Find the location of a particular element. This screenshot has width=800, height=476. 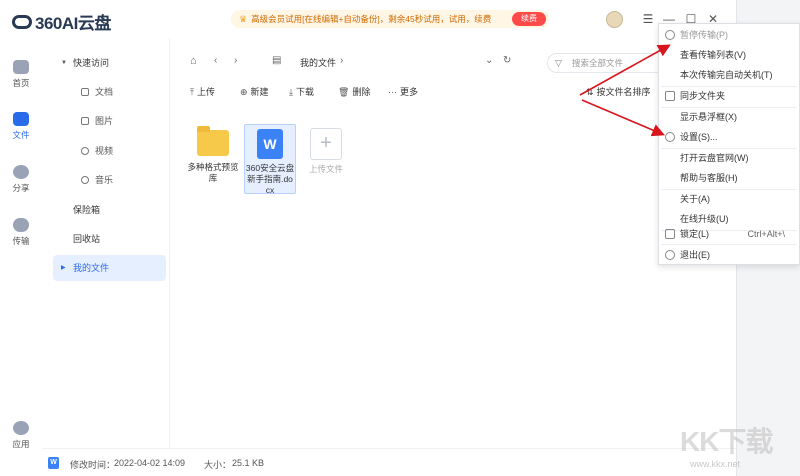

nav-transfer-label: 传输 is located at coordinates (21, 241).